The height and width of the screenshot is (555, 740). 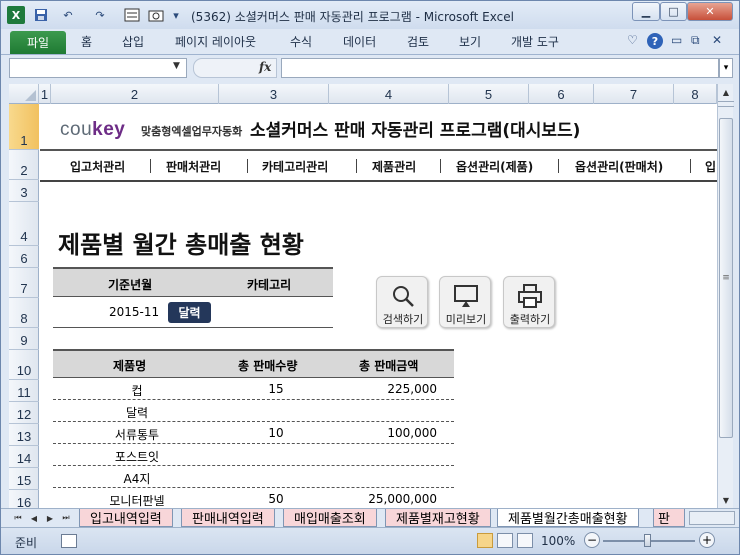 I want to click on row-header: 16, so click(x=24, y=499).